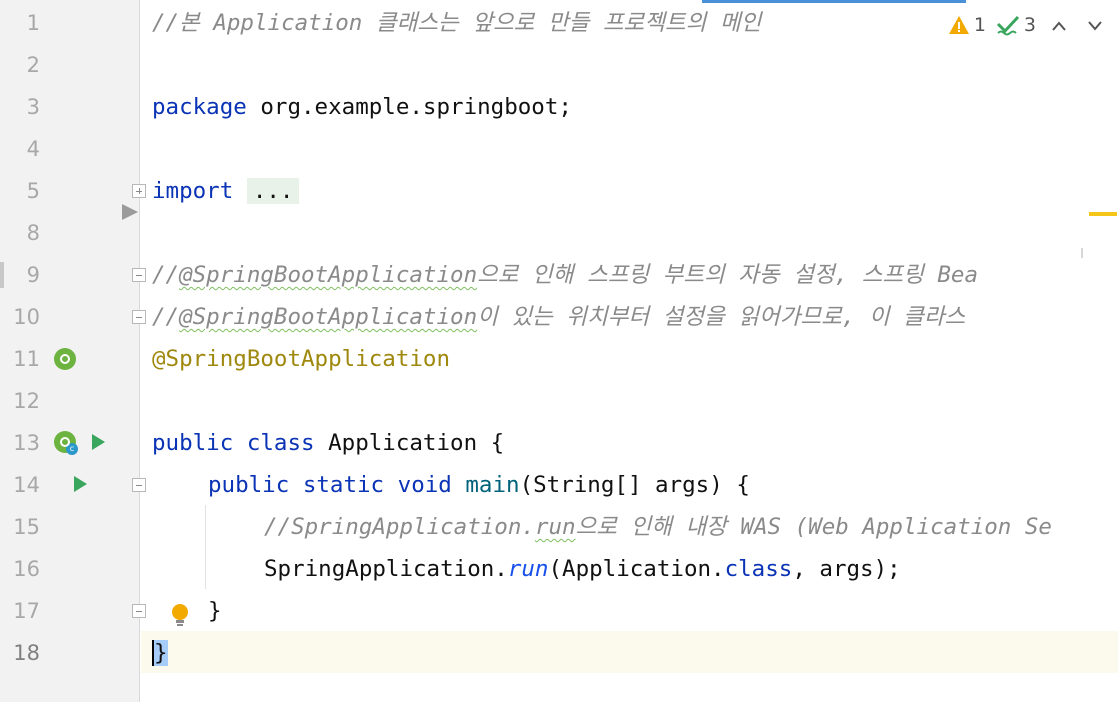 This screenshot has width=1118, height=702. Describe the element at coordinates (846, 569) in the screenshot. I see `code-text: , args);` at that location.